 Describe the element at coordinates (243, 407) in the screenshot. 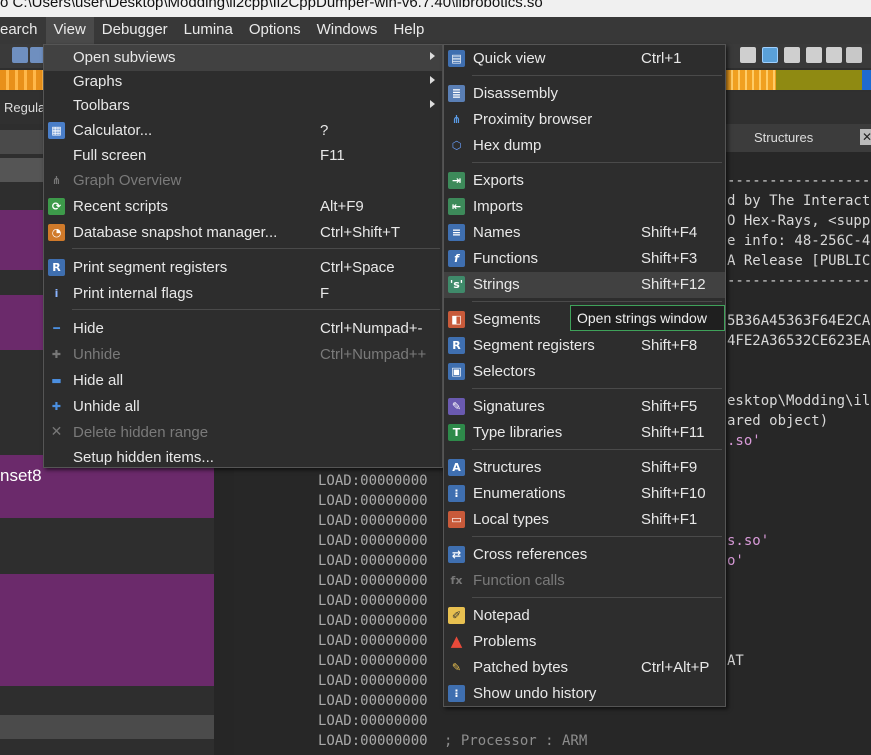

I see `menu-item-unhide-all: ✚ Unhide all` at that location.